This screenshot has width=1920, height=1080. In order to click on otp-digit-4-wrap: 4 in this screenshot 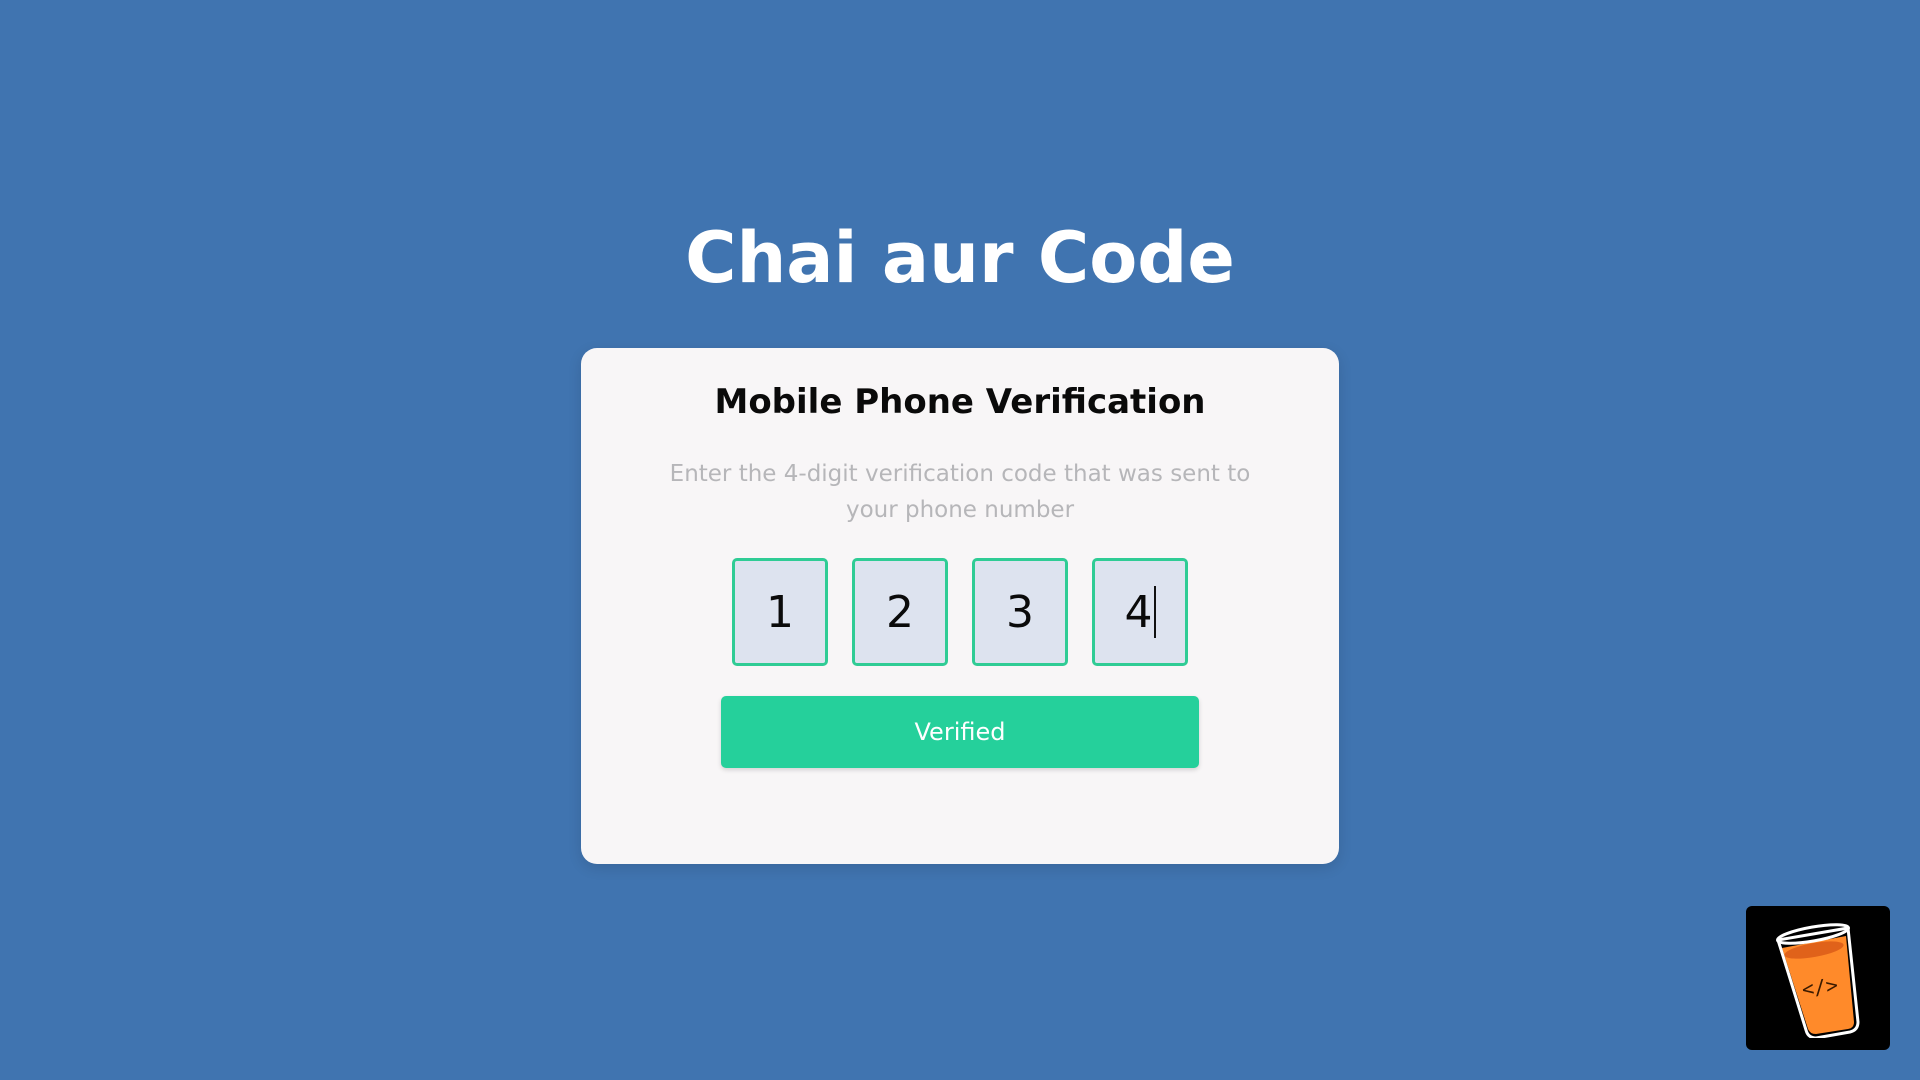, I will do `click(1140, 612)`.